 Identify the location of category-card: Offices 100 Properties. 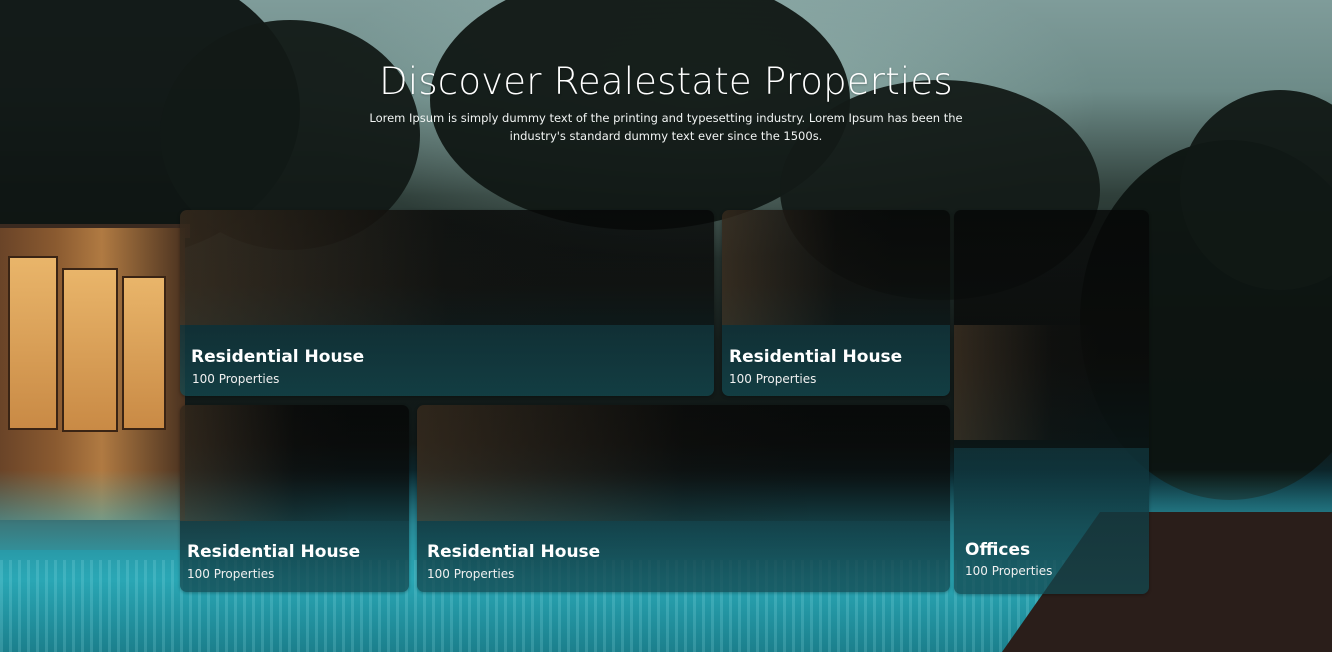
(1051, 402).